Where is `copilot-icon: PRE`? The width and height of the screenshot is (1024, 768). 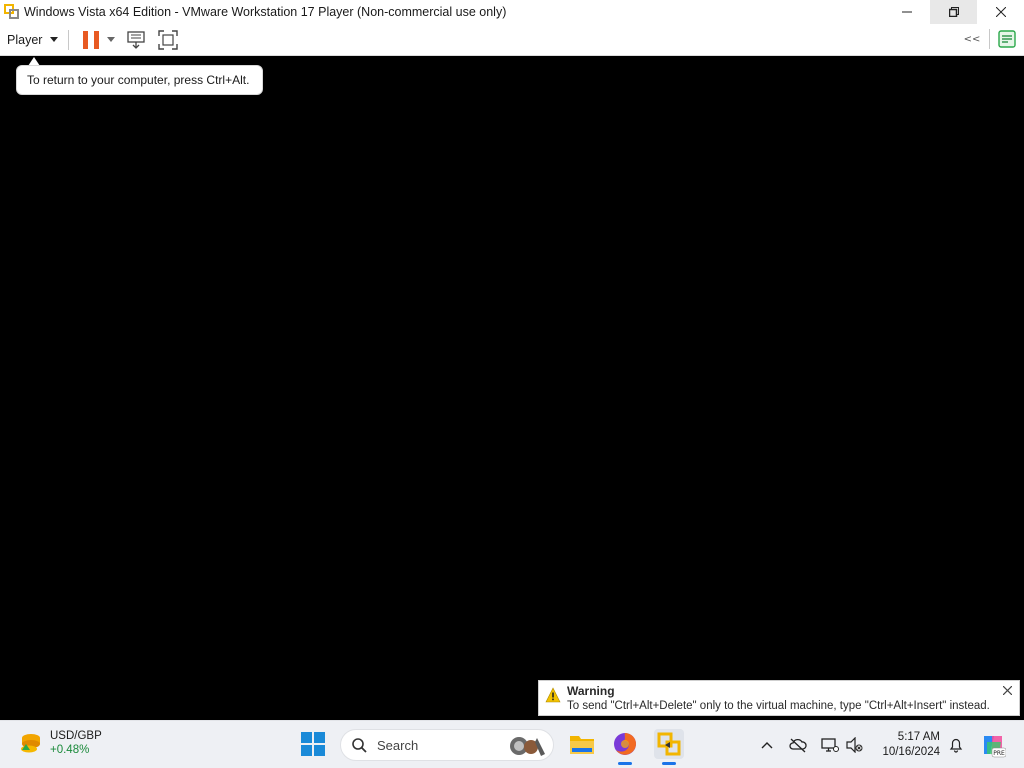
copilot-icon: PRE is located at coordinates (995, 747).